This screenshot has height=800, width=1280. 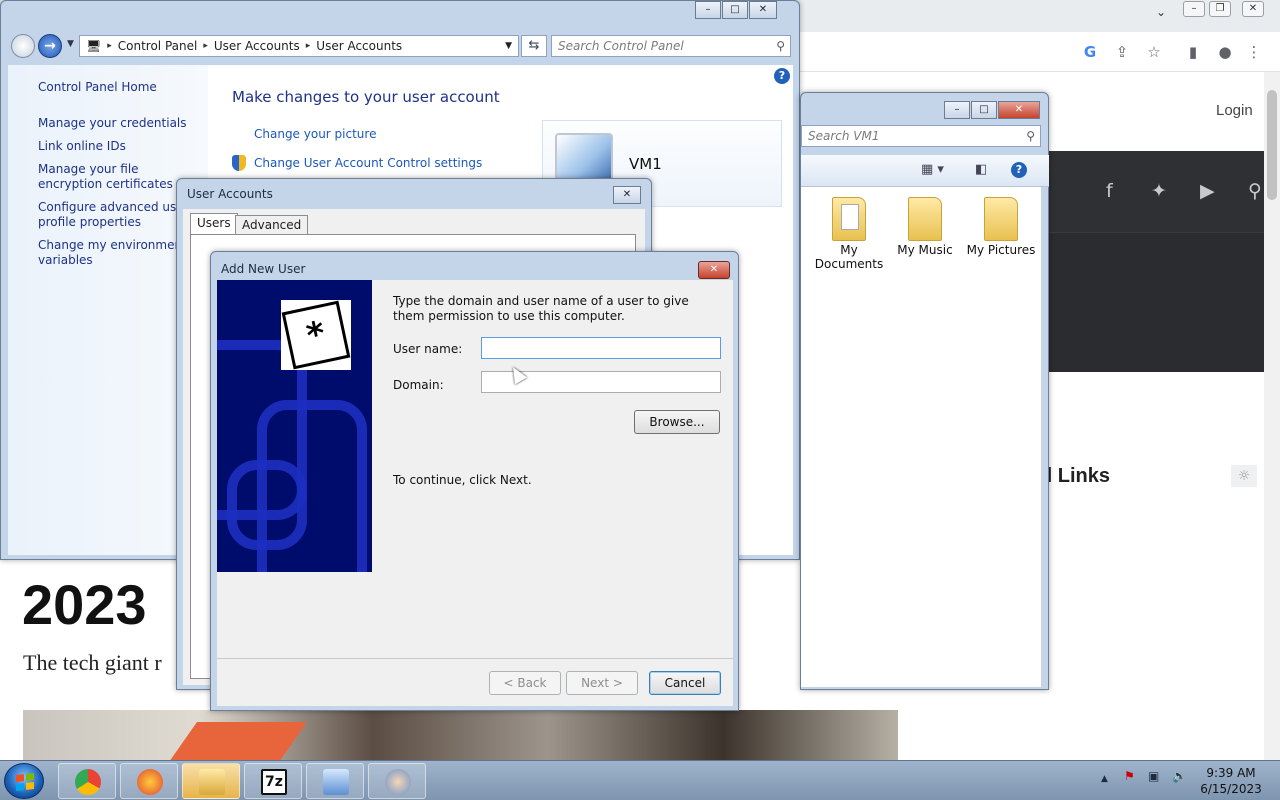 I want to click on forward-button: →, so click(x=50, y=46).